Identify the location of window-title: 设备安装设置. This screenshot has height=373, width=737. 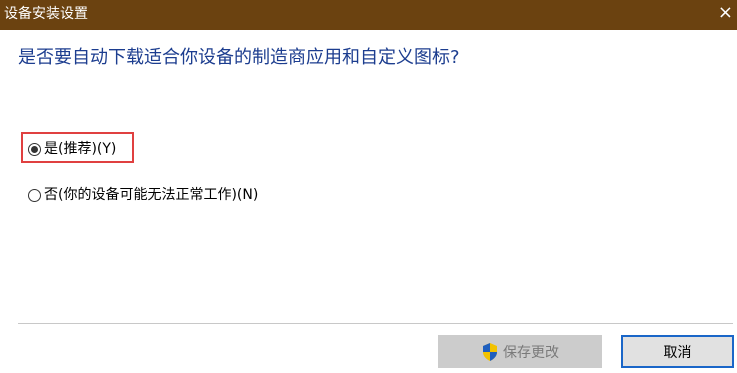
(46, 14).